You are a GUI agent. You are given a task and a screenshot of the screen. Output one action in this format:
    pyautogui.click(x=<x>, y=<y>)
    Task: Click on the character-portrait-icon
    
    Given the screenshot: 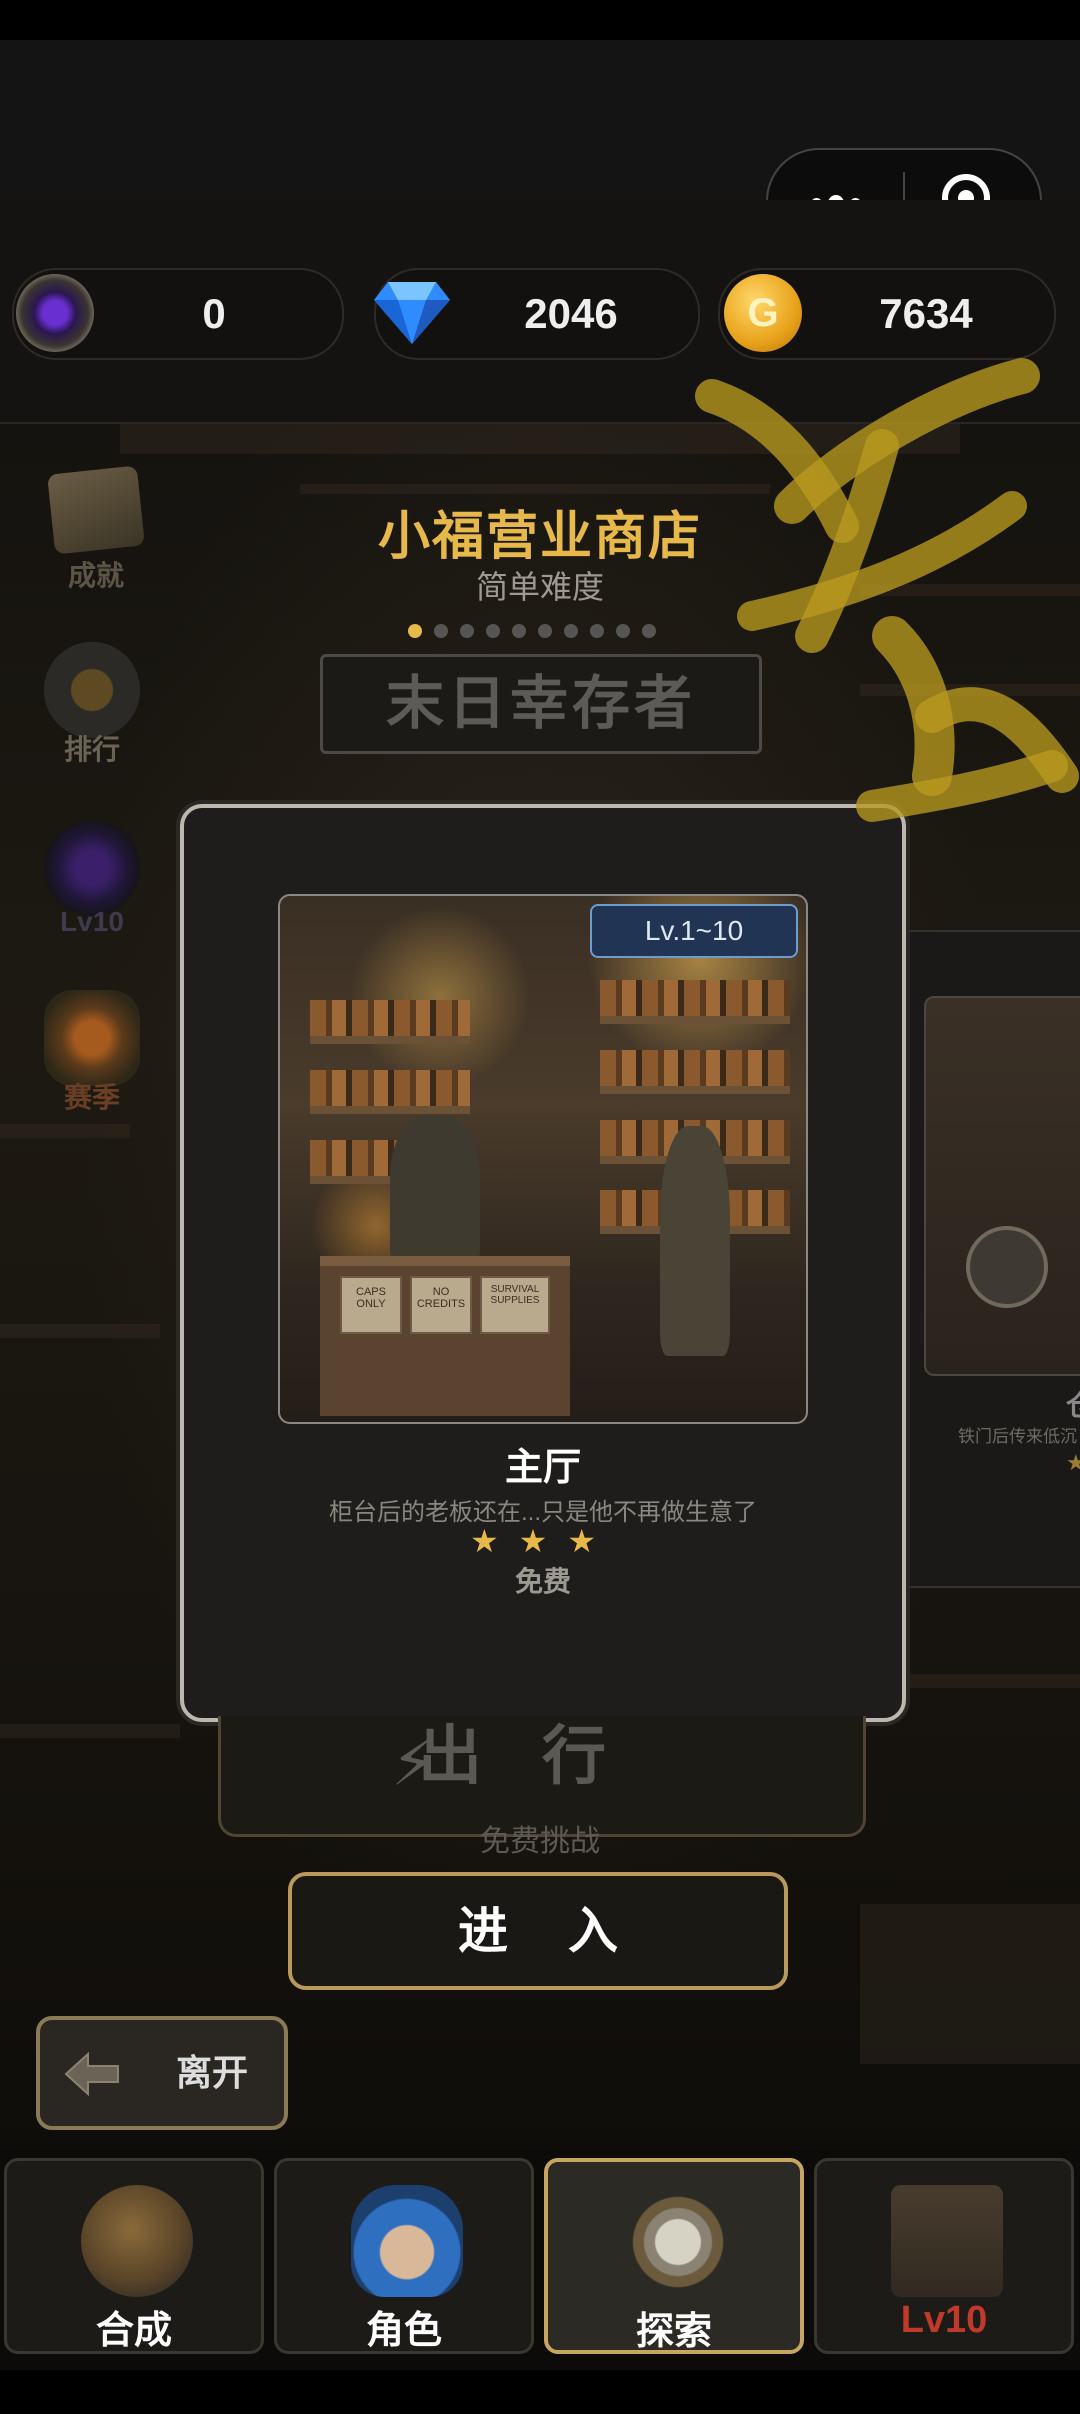 What is the action you would take?
    pyautogui.click(x=407, y=2241)
    